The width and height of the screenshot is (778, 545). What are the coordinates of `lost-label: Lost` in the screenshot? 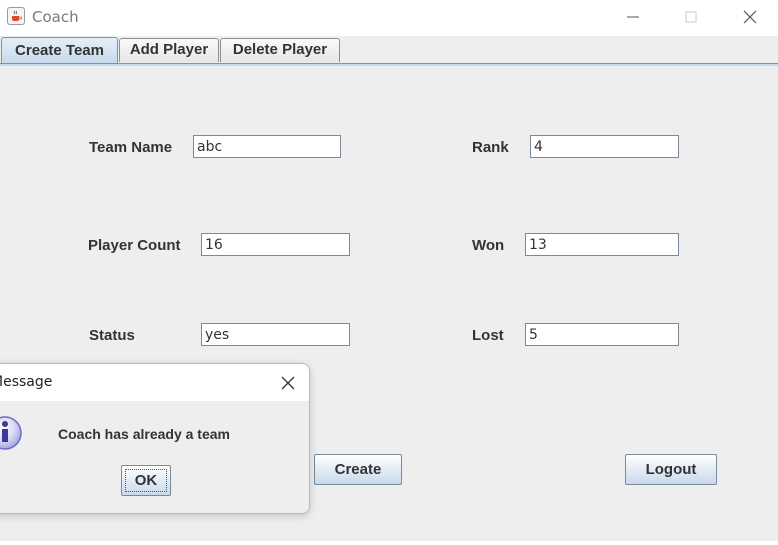 It's located at (488, 335).